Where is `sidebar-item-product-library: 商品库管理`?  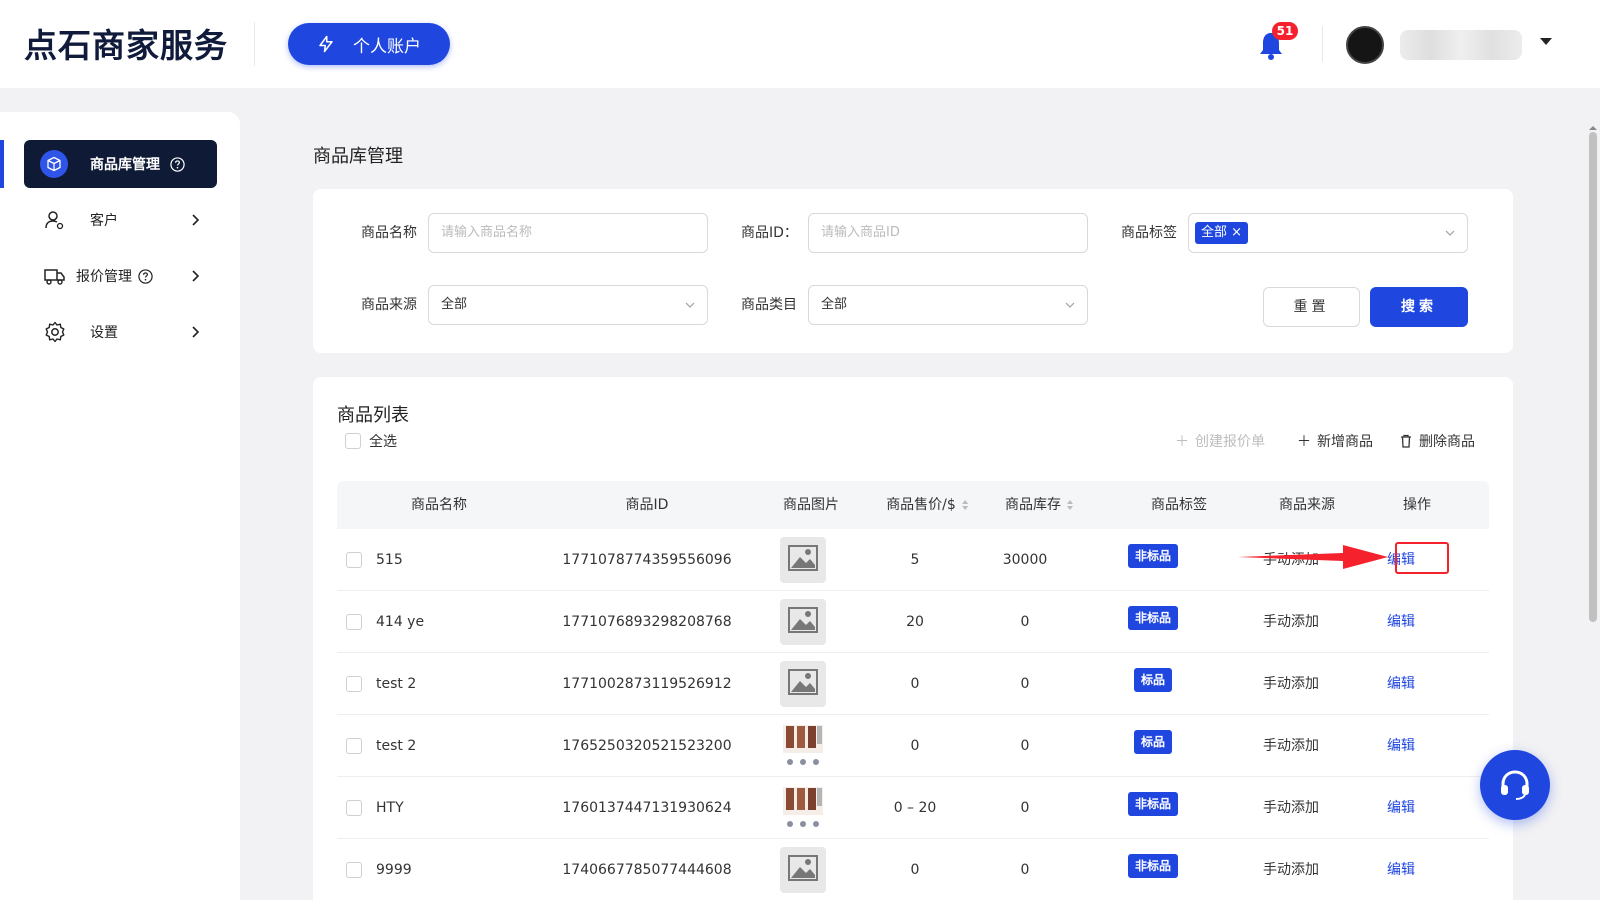
sidebar-item-product-library: 商品库管理 is located at coordinates (120, 164).